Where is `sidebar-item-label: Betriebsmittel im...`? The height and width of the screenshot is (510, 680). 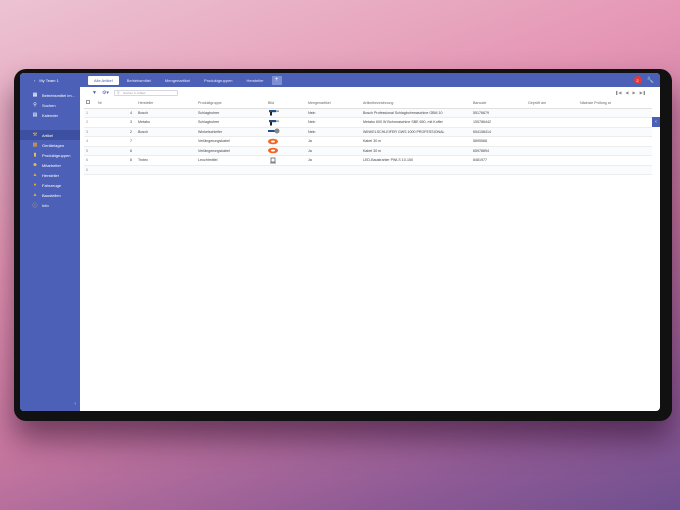 sidebar-item-label: Betriebsmittel im... is located at coordinates (58, 95).